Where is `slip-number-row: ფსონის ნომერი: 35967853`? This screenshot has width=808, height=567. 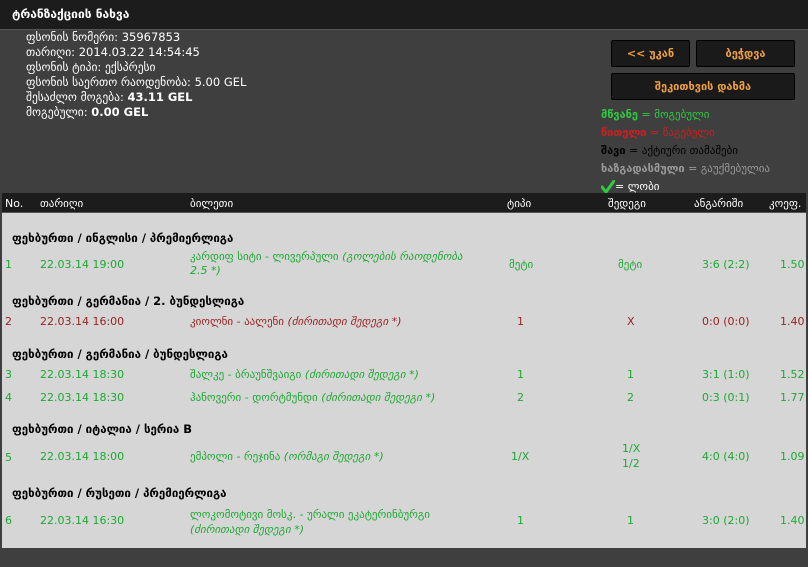 slip-number-row: ფსონის ნომერი: 35967853 is located at coordinates (103, 37).